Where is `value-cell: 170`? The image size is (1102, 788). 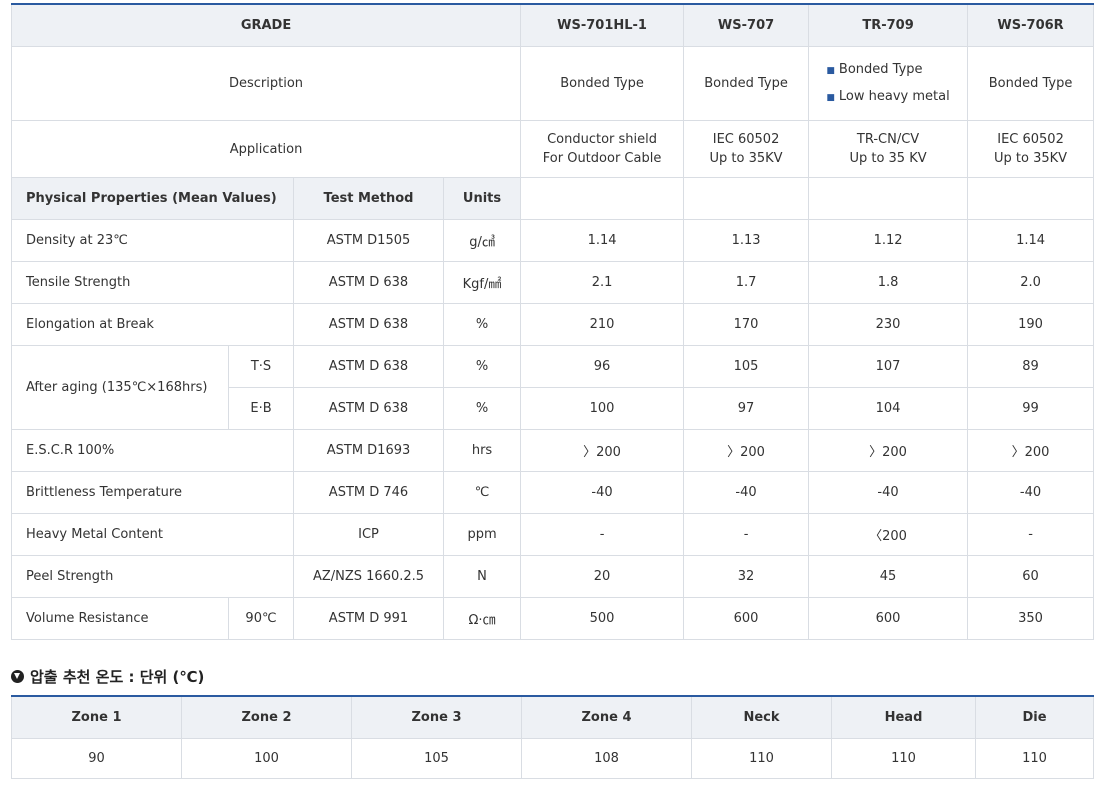
value-cell: 170 is located at coordinates (746, 324).